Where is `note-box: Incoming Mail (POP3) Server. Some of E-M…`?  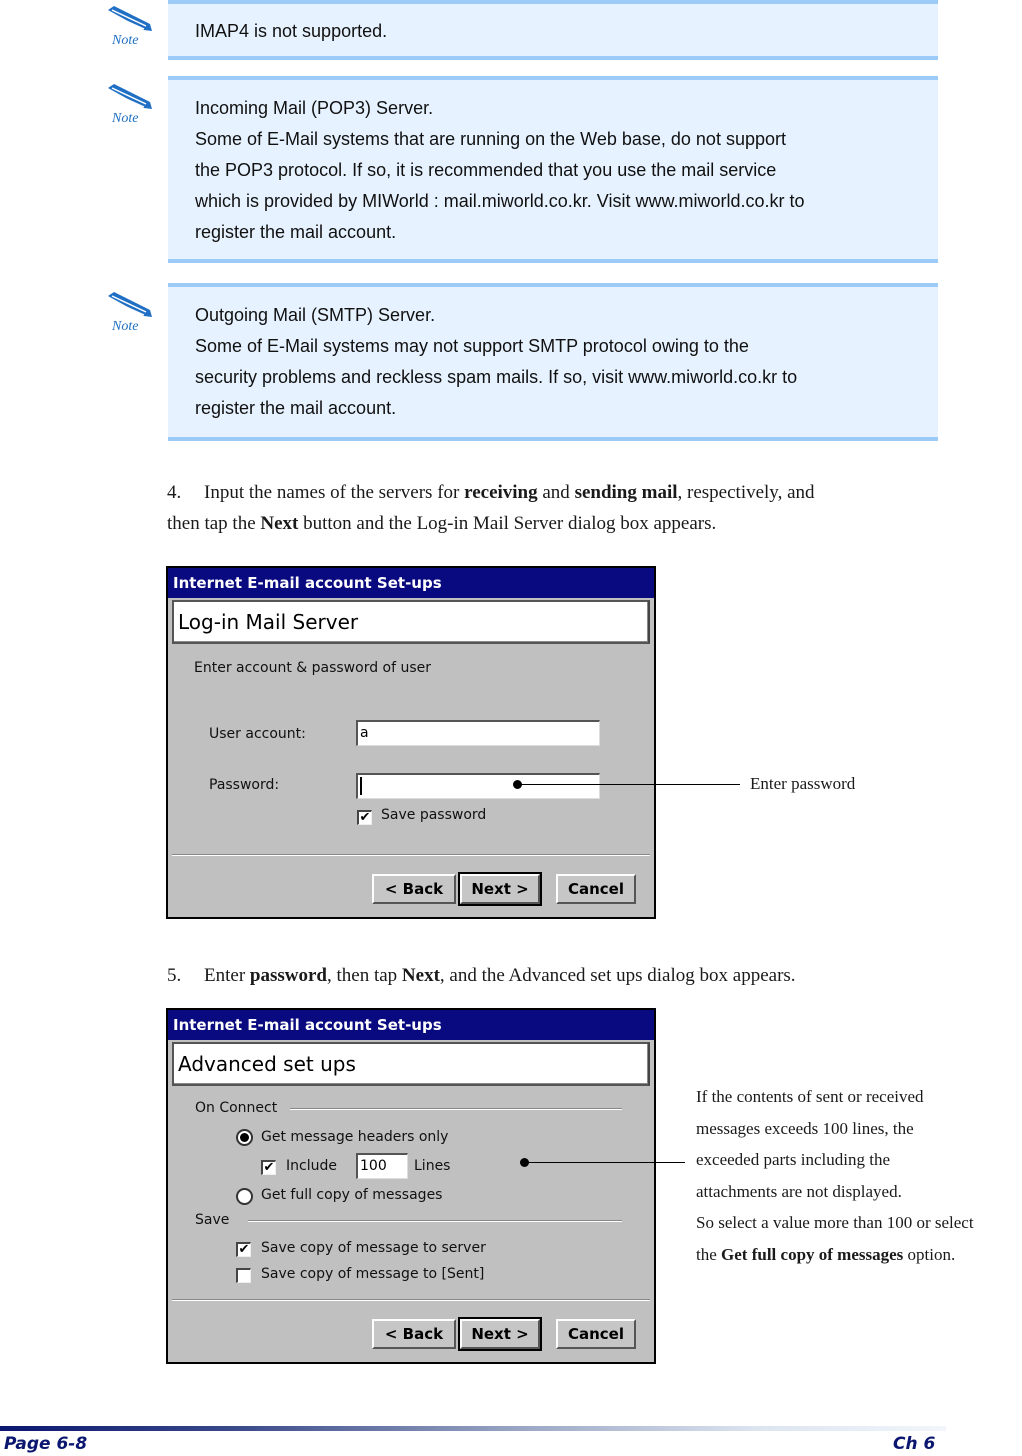 note-box: Incoming Mail (POP3) Server. Some of E-M… is located at coordinates (553, 169).